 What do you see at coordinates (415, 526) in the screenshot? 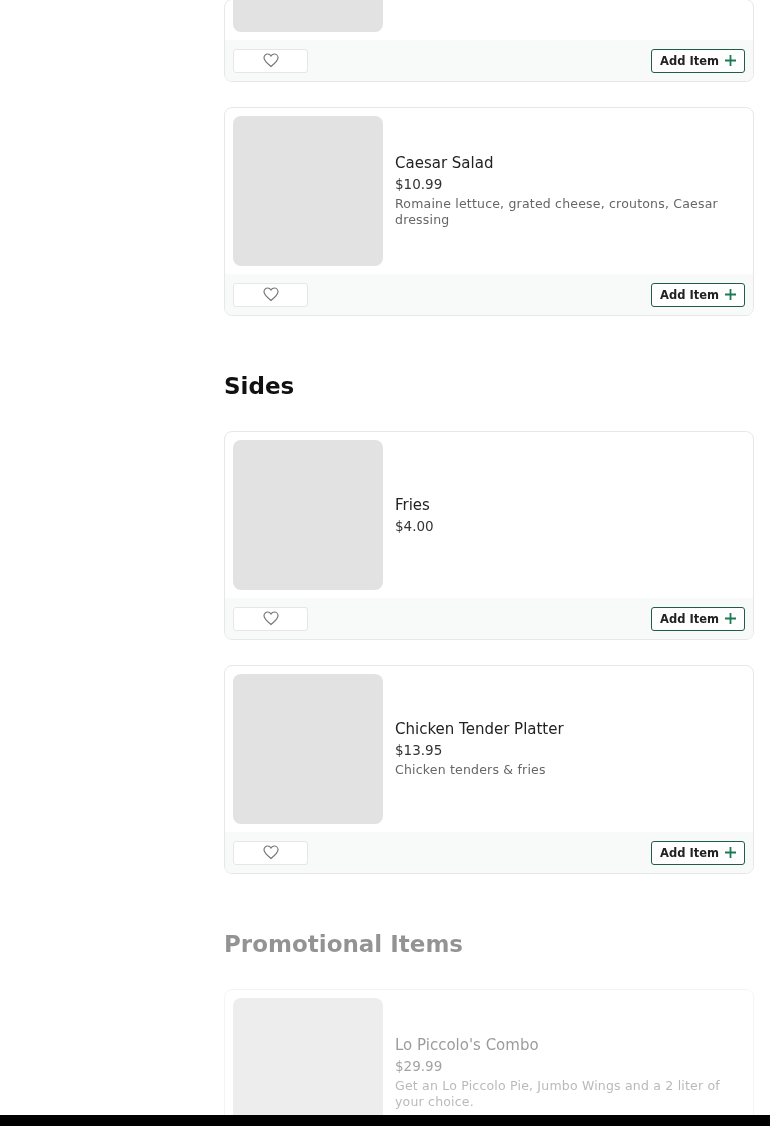
I see `item-price: $4.00` at bounding box center [415, 526].